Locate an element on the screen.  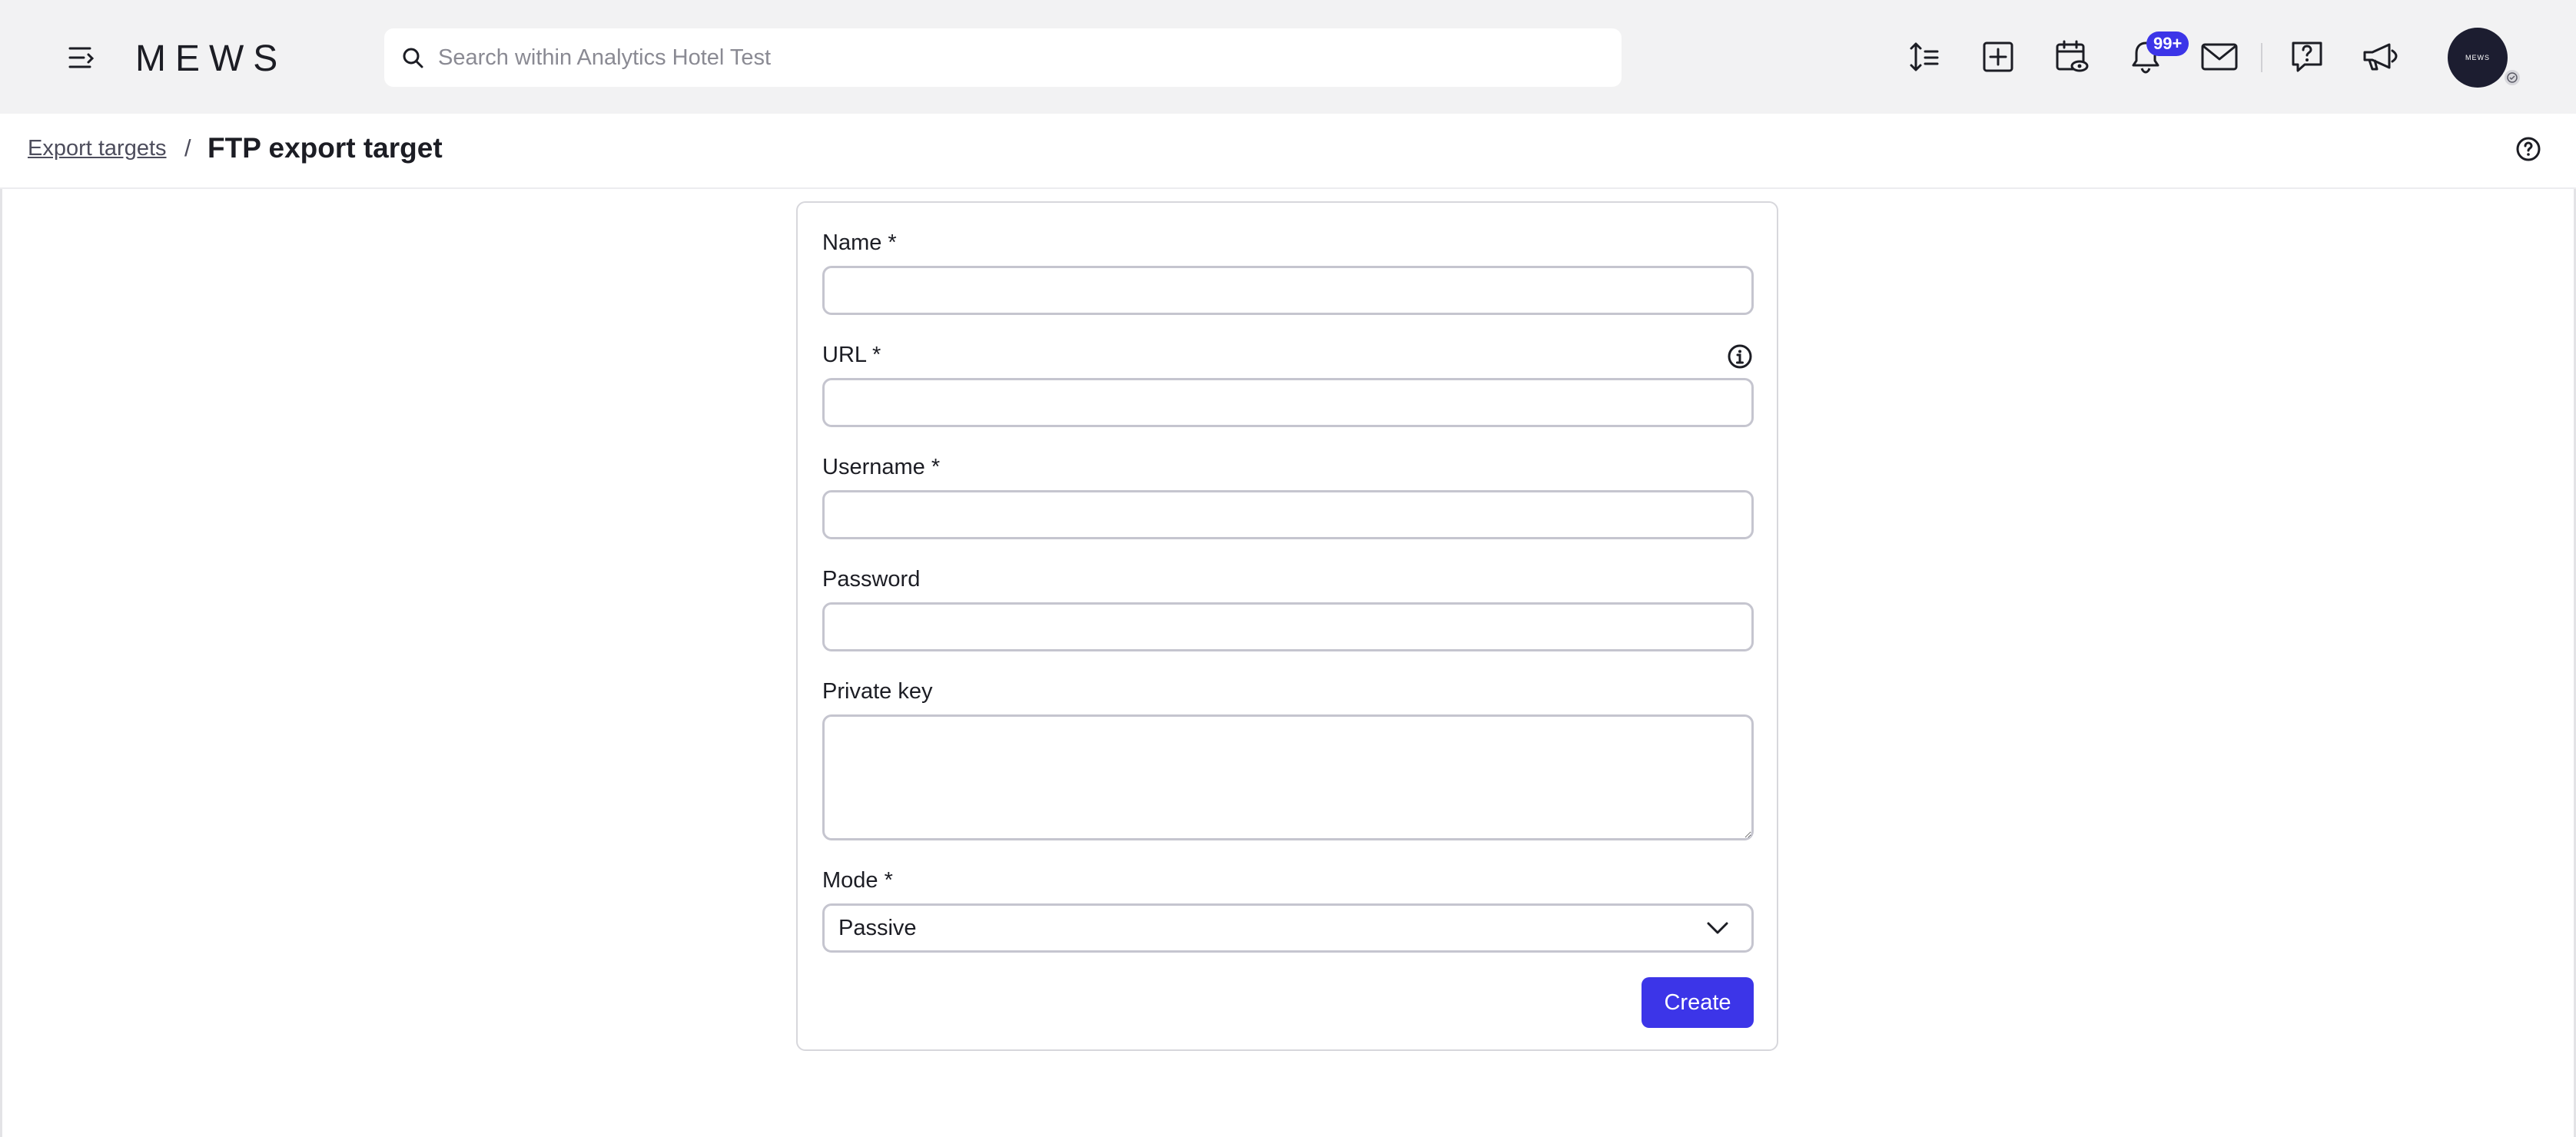
help-icon is located at coordinates (2528, 149).